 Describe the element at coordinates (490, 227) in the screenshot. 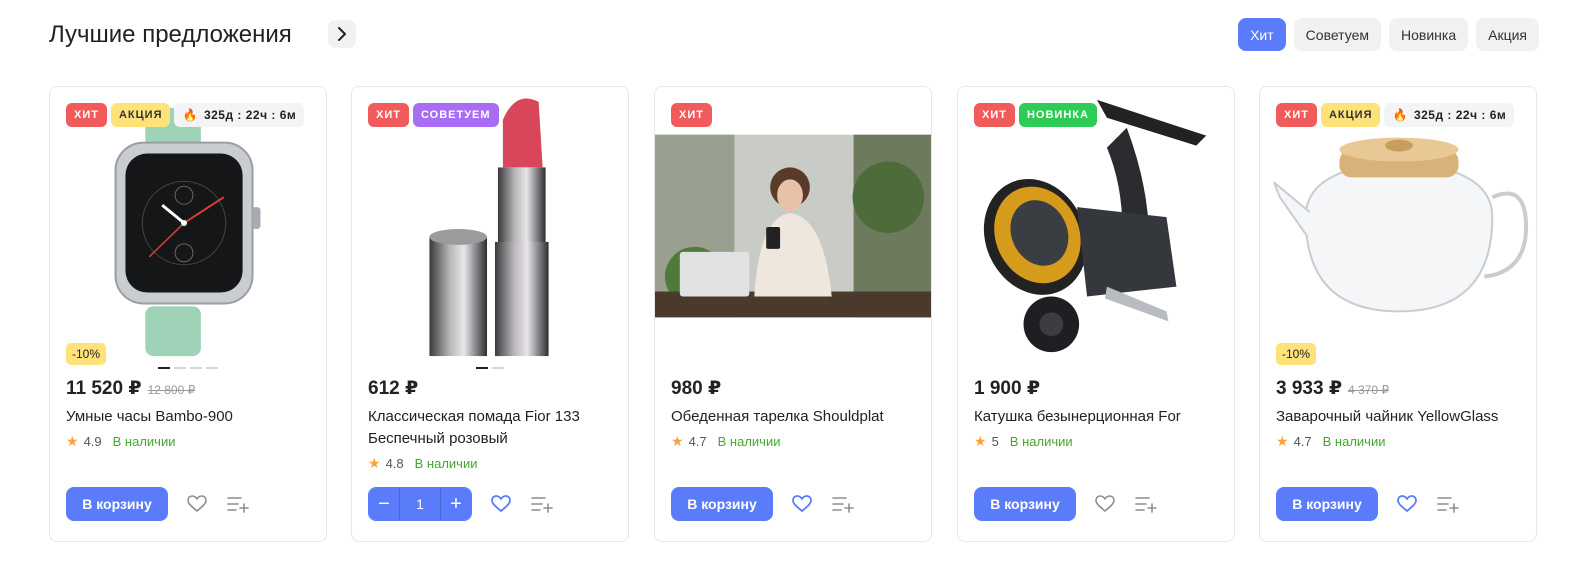

I see `lipstick-image` at that location.